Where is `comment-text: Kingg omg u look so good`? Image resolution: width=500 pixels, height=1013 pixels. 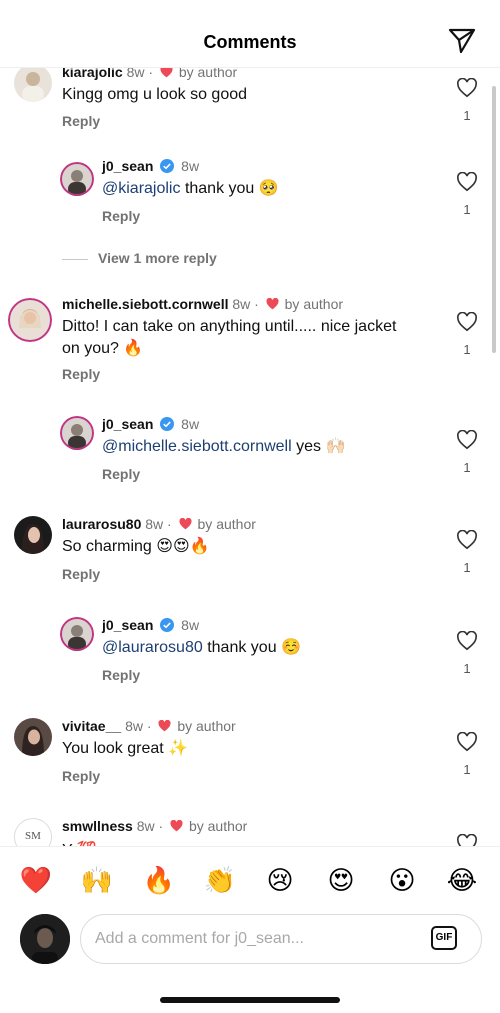 comment-text: Kingg omg u look so good is located at coordinates (155, 94).